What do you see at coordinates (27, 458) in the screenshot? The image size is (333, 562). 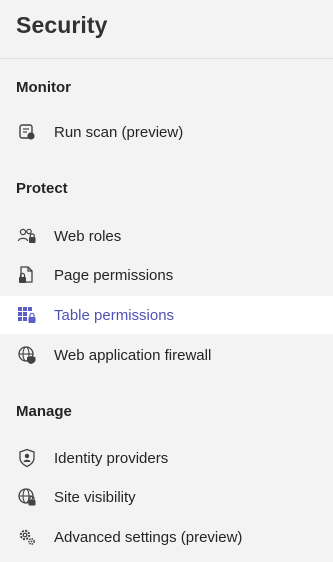 I see `shield-person-icon` at bounding box center [27, 458].